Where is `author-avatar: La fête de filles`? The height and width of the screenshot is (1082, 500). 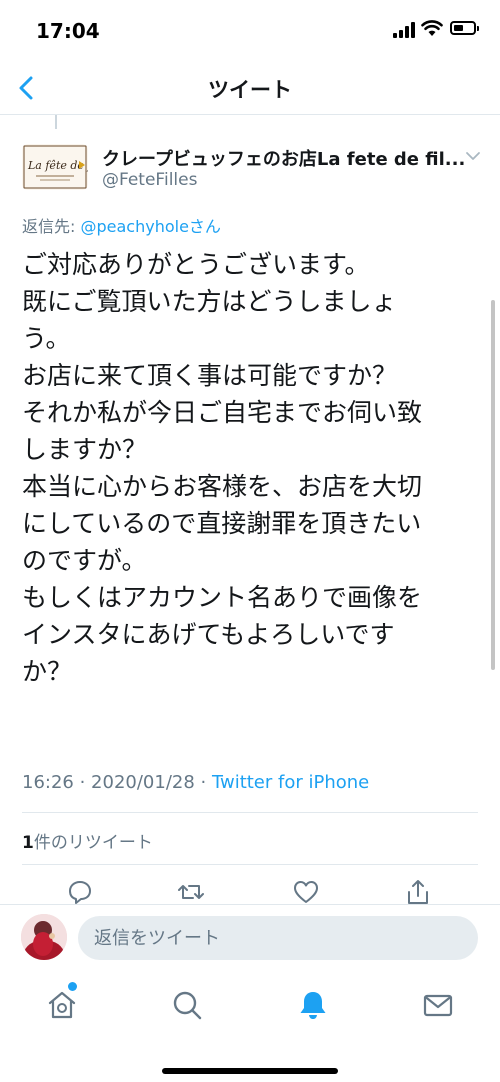
author-avatar: La fête de filles is located at coordinates (55, 167).